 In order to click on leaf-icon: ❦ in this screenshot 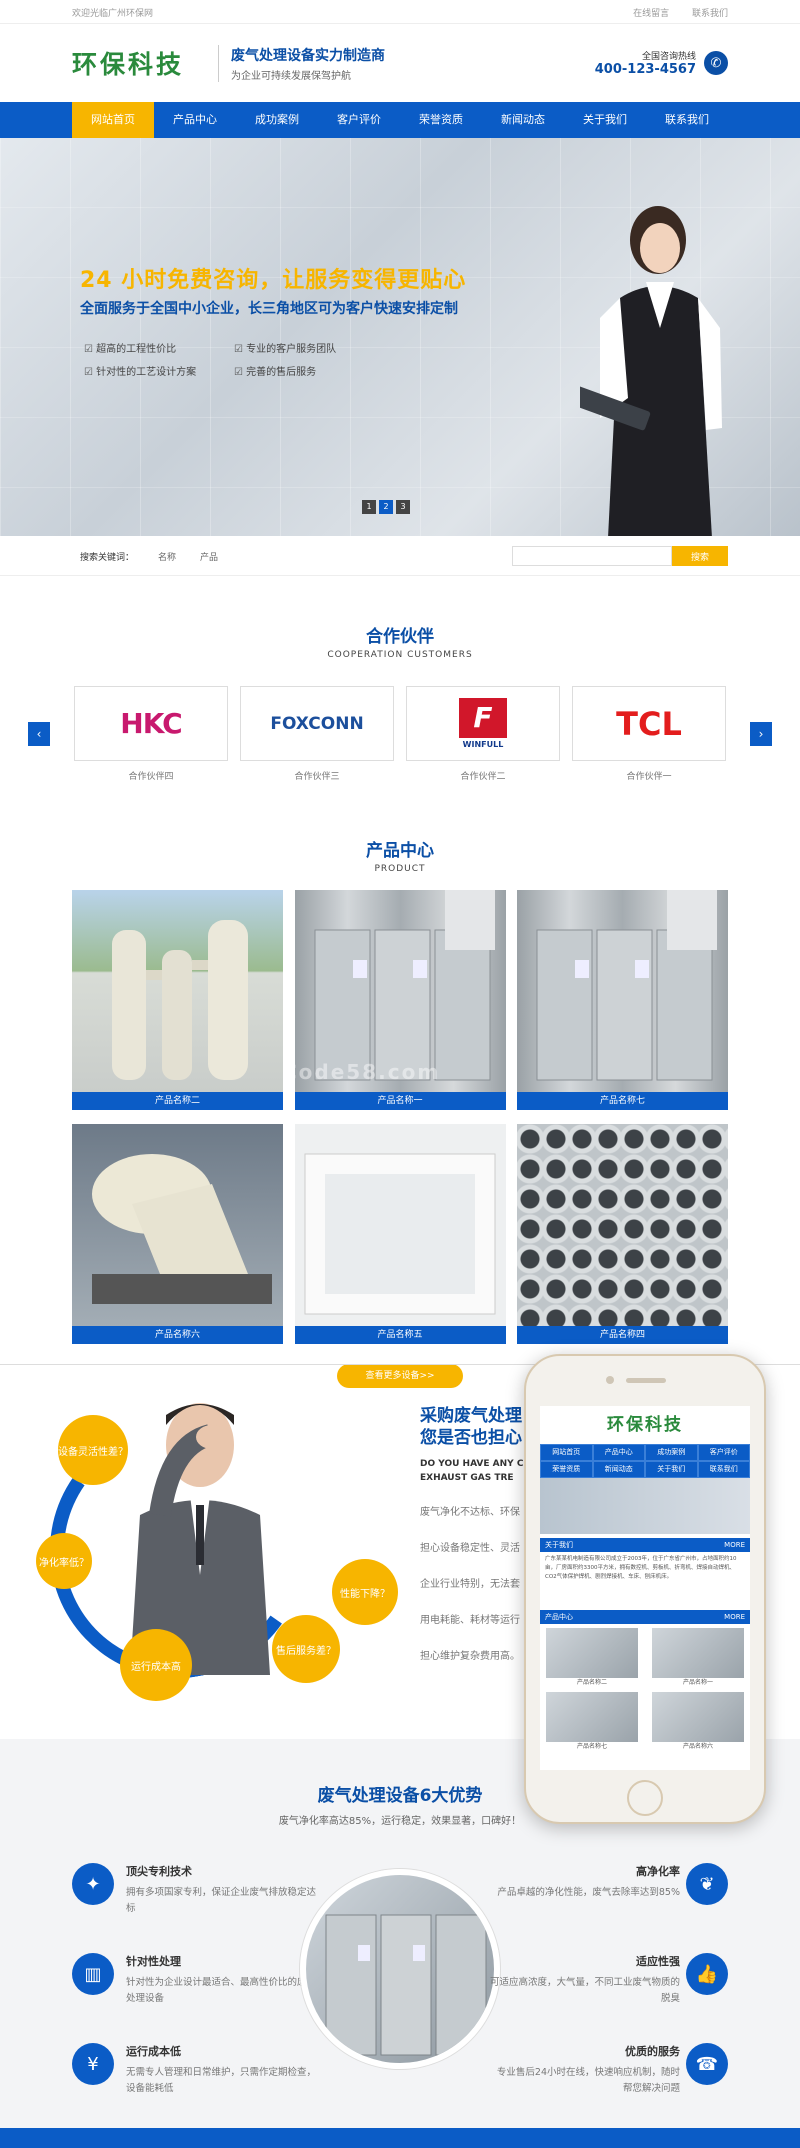, I will do `click(707, 1884)`.